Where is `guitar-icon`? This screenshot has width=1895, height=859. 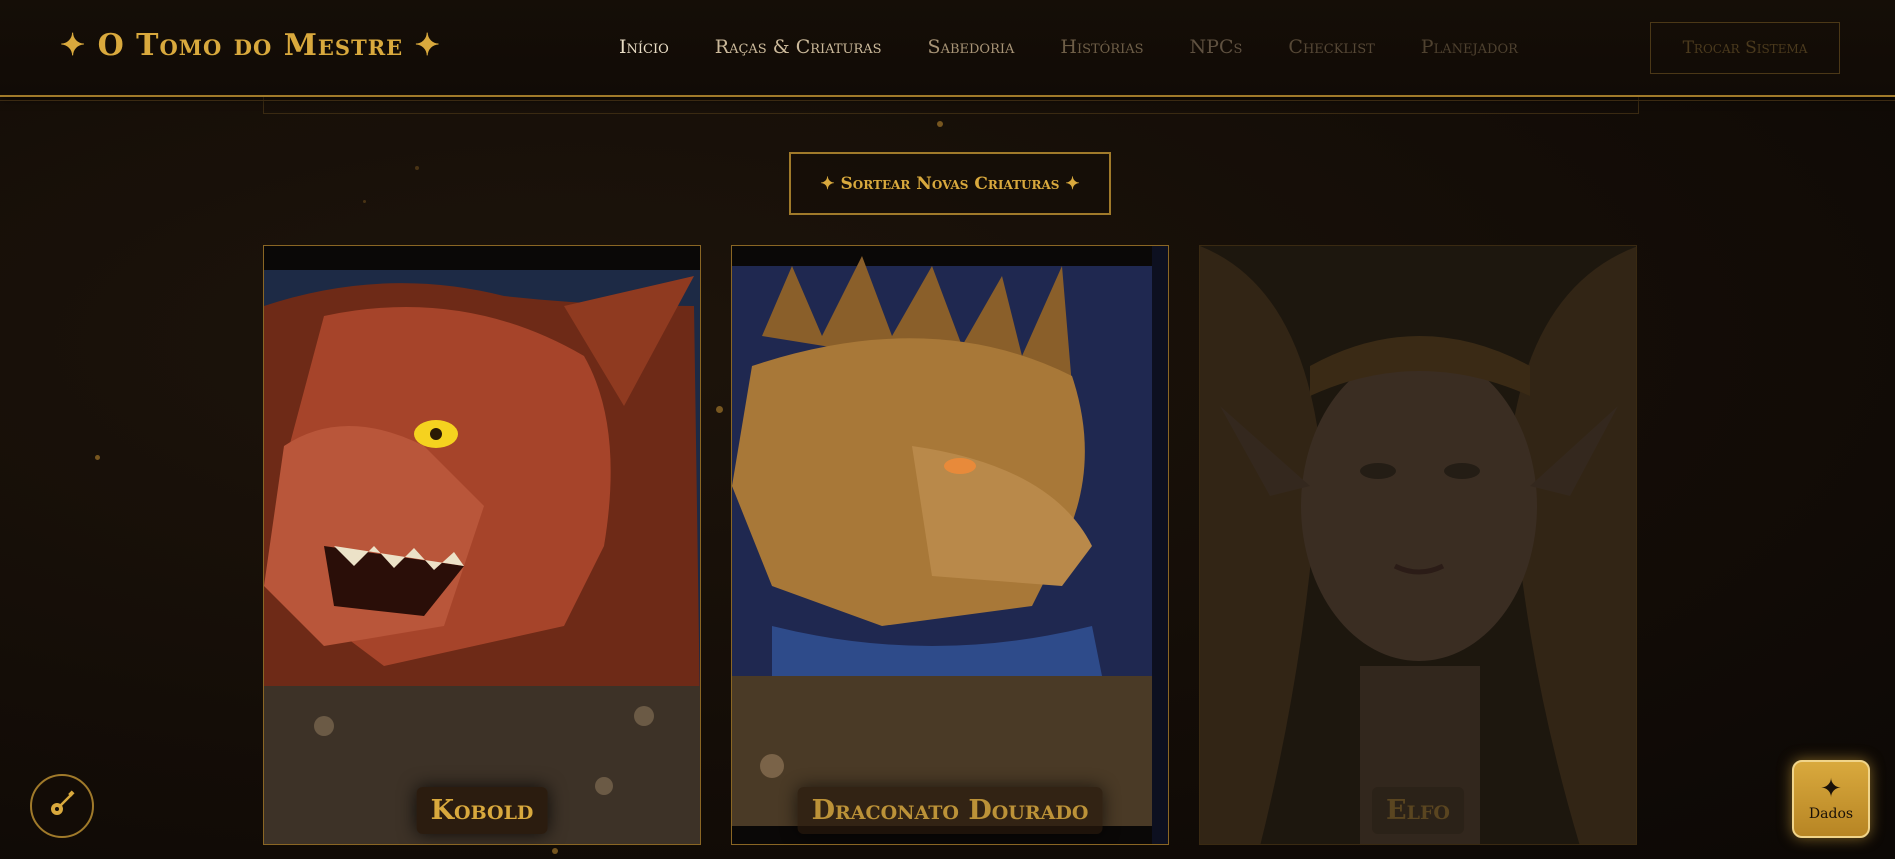 guitar-icon is located at coordinates (62, 806).